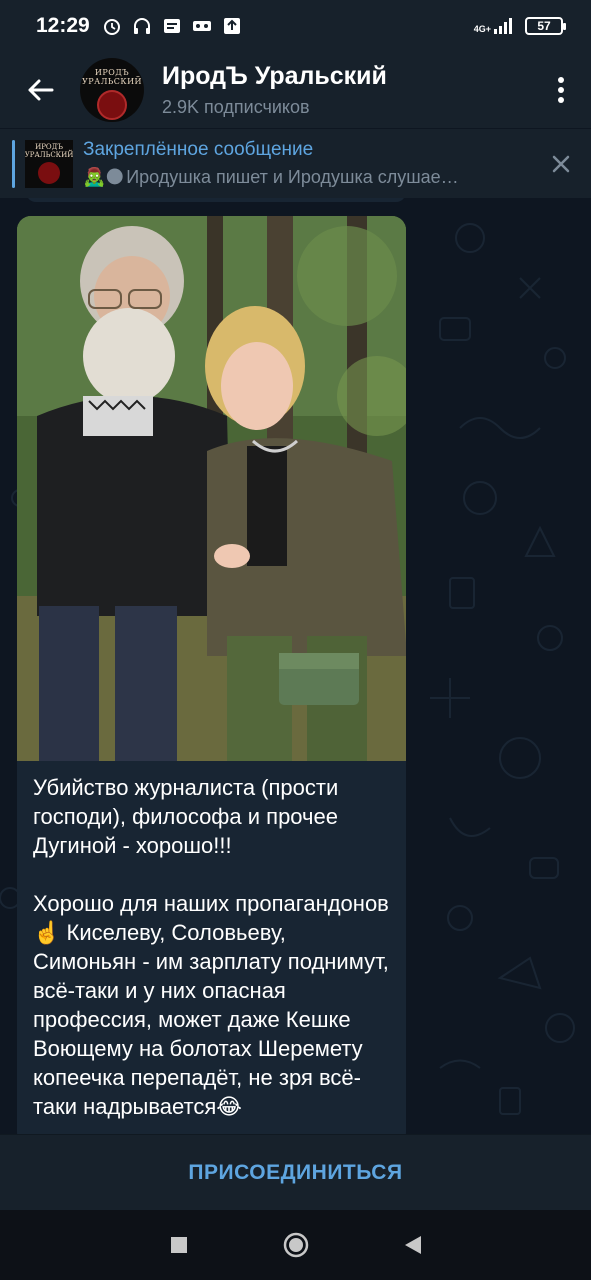 The width and height of the screenshot is (591, 1280). What do you see at coordinates (231, 26) in the screenshot?
I see `upload-icon` at bounding box center [231, 26].